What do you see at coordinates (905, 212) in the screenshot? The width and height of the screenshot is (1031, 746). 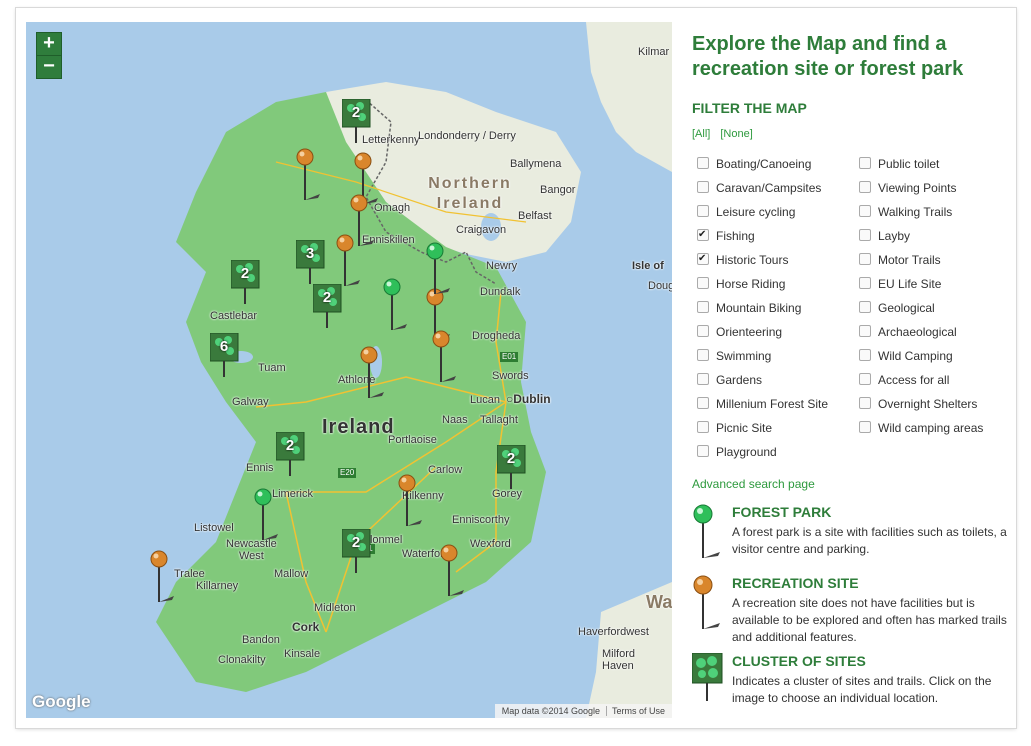 I see `filter-walking-trails: Walking Trails` at bounding box center [905, 212].